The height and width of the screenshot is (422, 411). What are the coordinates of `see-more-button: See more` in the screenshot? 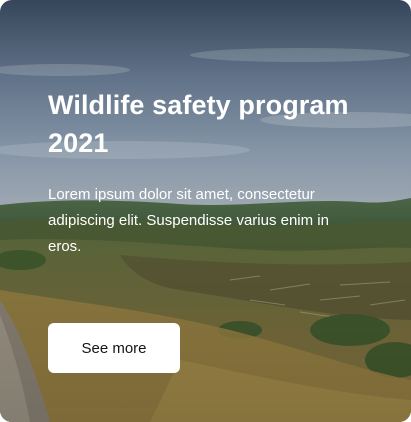 It's located at (114, 348).